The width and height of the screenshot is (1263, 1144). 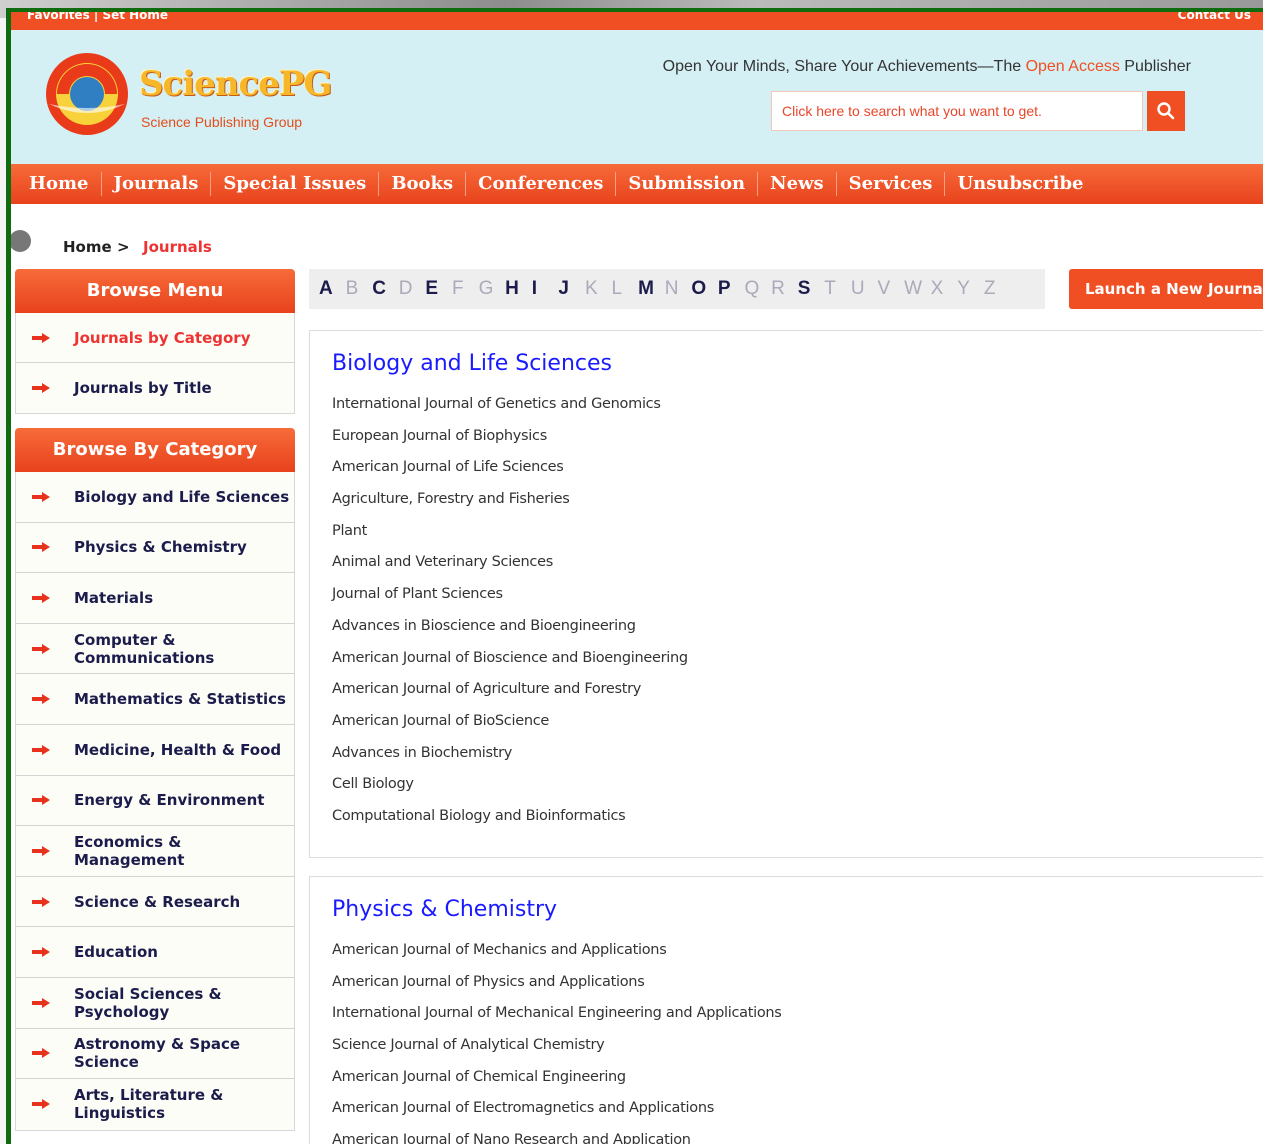 What do you see at coordinates (797, 790) in the screenshot?
I see `journal-link: Cell Biology` at bounding box center [797, 790].